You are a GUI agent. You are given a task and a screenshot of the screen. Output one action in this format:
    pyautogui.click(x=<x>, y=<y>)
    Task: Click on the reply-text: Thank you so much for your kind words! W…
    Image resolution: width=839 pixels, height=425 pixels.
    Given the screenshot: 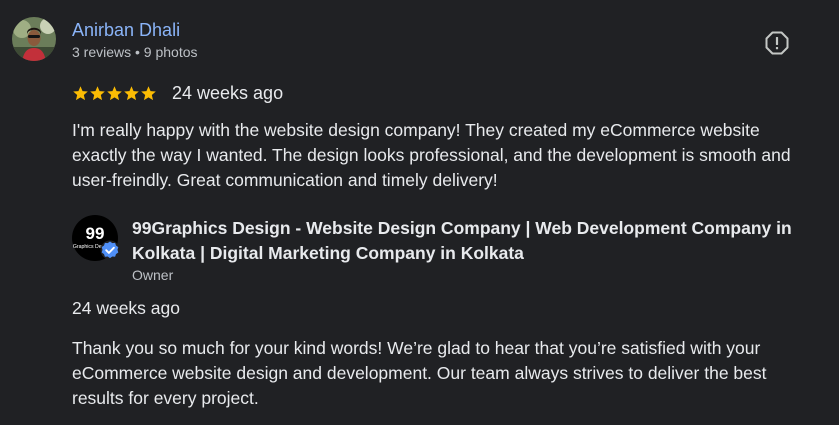 What is the action you would take?
    pyautogui.click(x=419, y=373)
    